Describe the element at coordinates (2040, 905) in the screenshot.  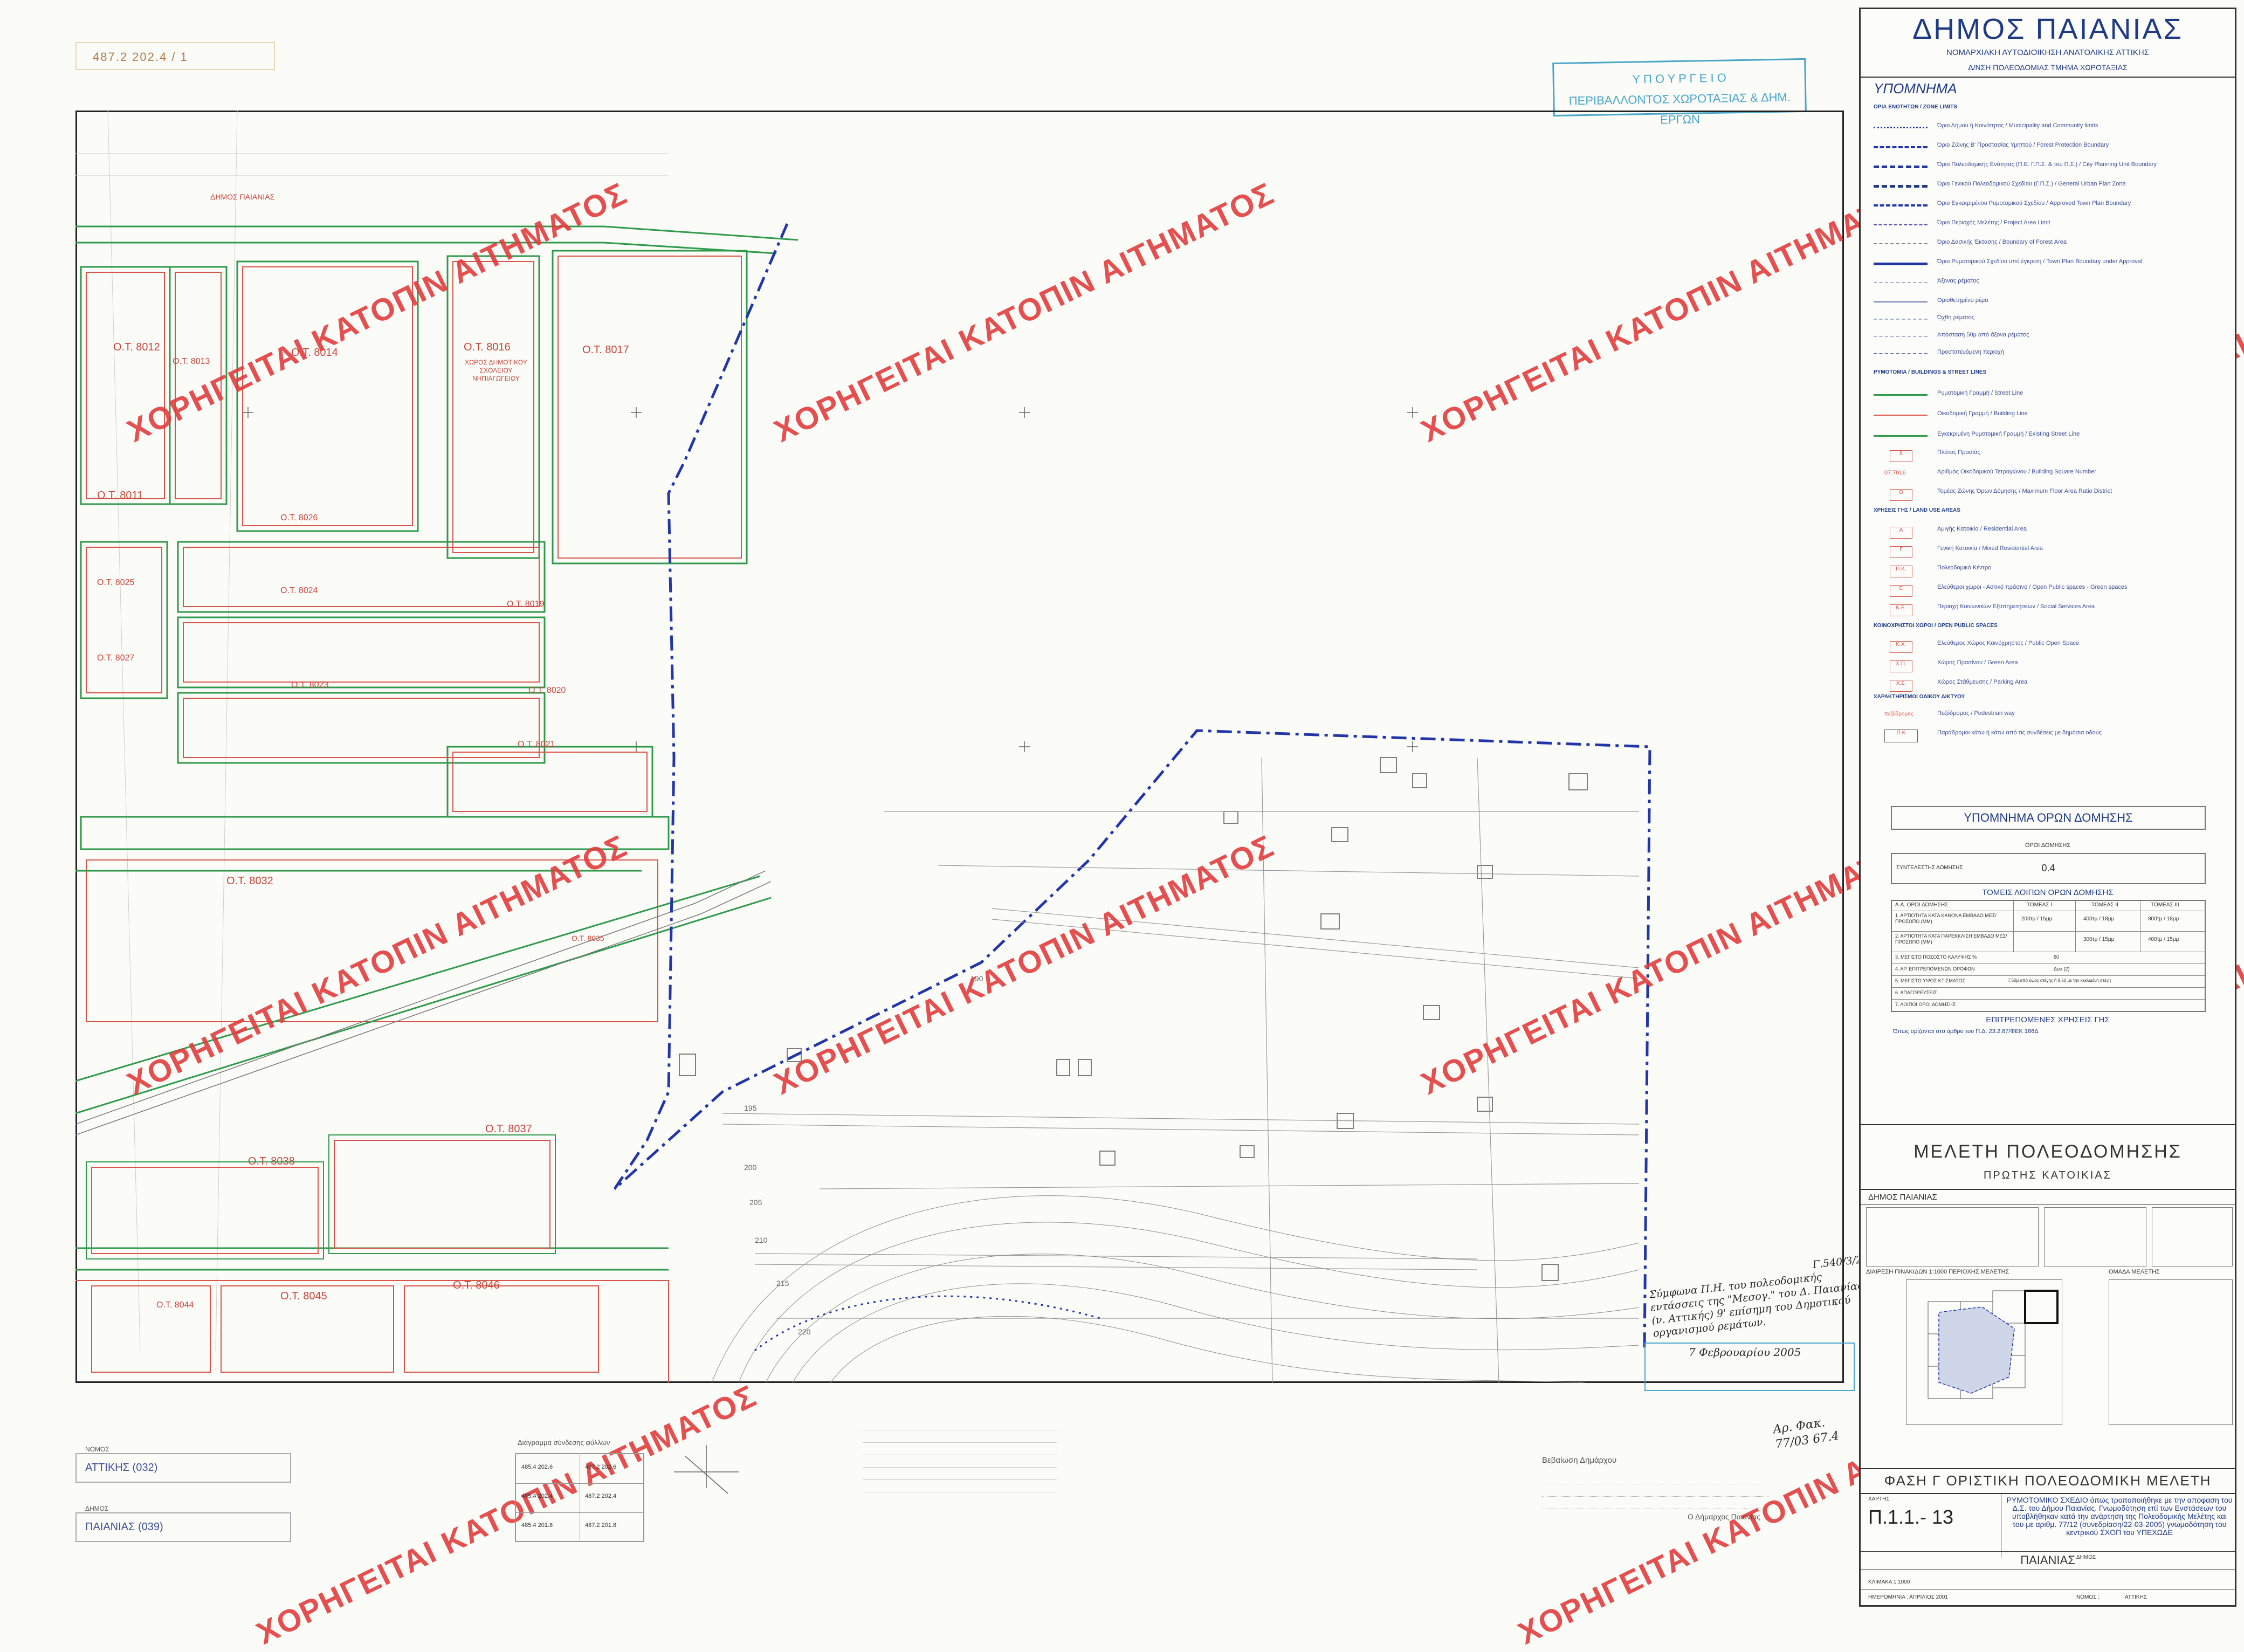
I see `sector-col: ΤΟΜΕΑΣ Ι` at that location.